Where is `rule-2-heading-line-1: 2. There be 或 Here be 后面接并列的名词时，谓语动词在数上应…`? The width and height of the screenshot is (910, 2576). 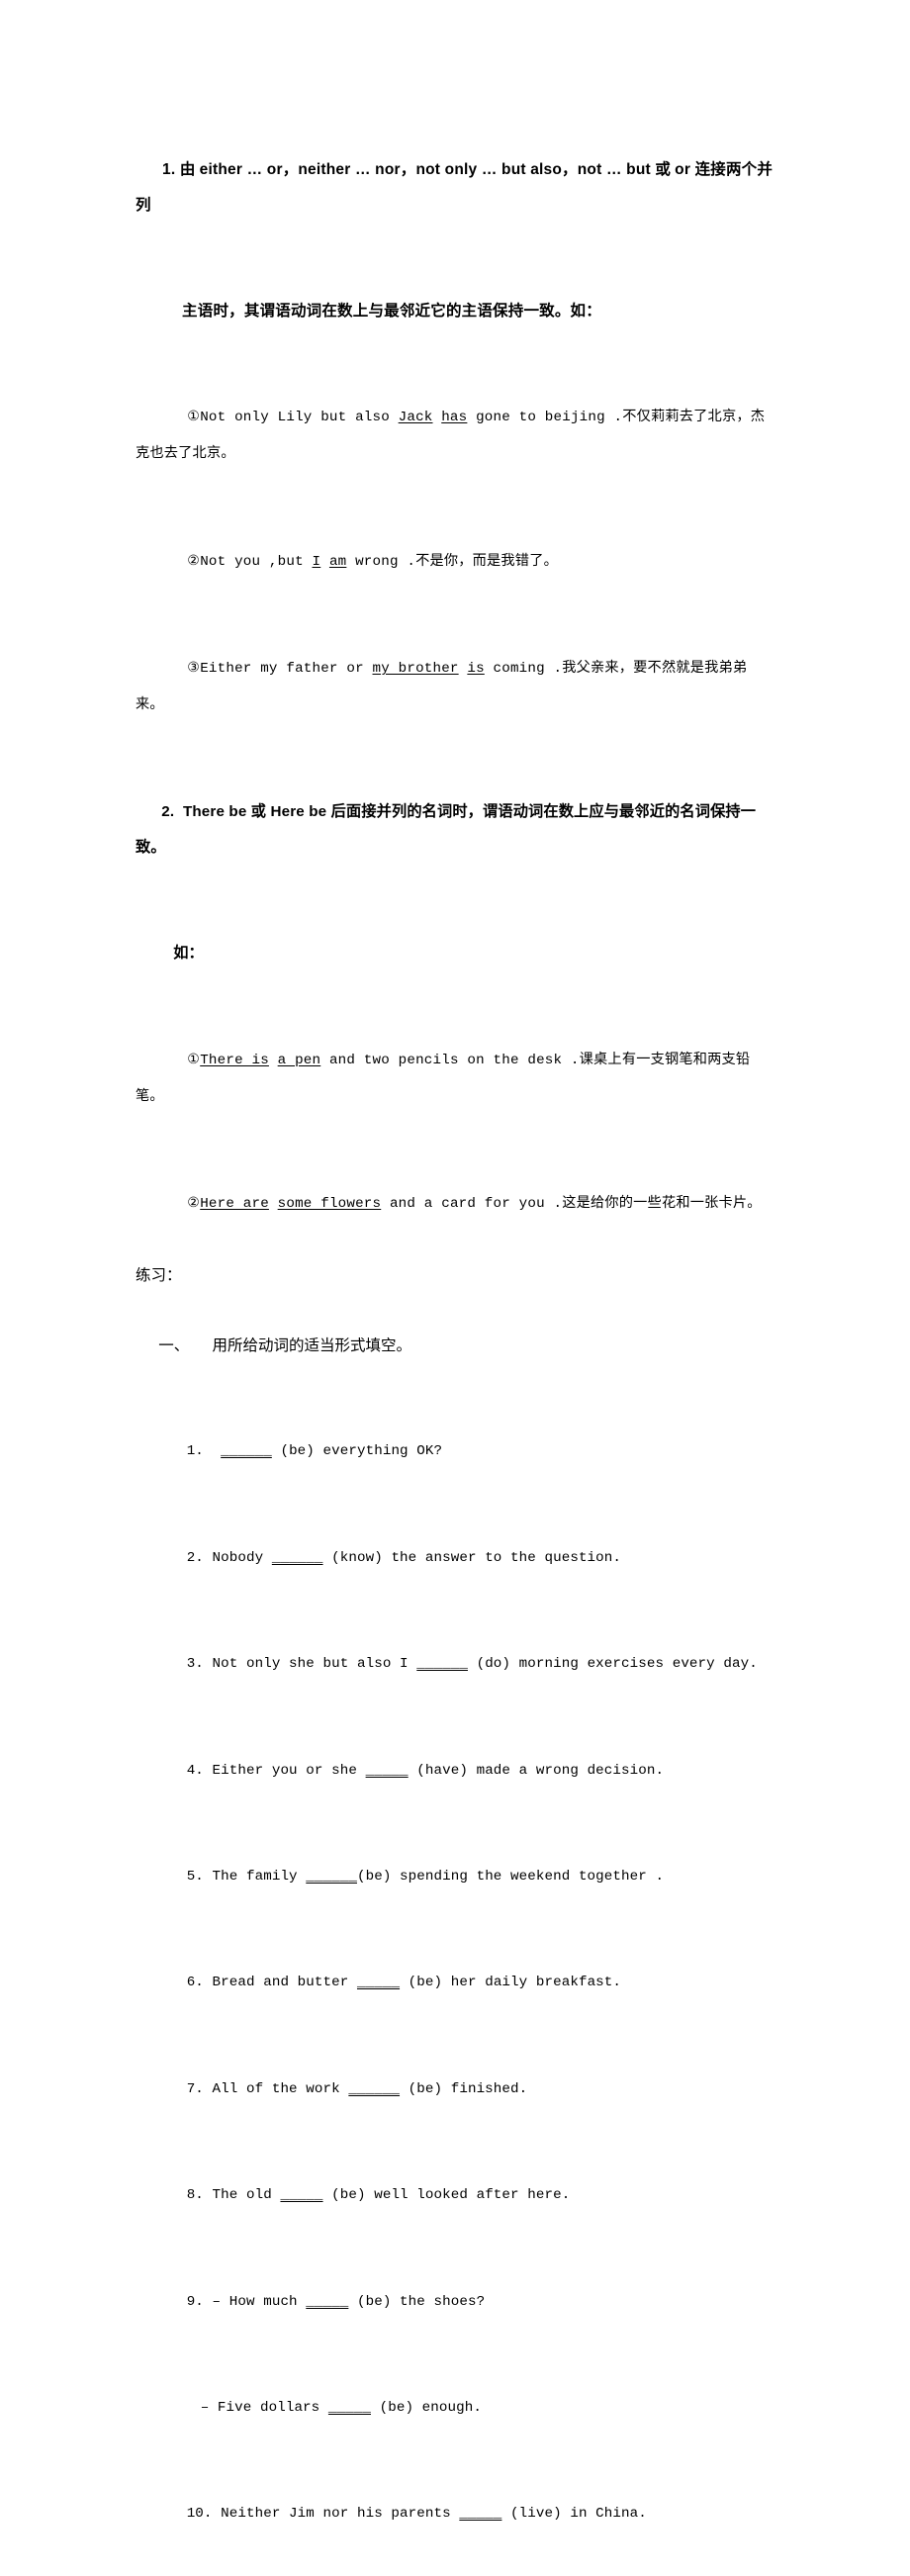
rule-2-heading-line-1: 2. There be 或 Here be 后面接并列的名词时，谓语动词在数上应… is located at coordinates (455, 829).